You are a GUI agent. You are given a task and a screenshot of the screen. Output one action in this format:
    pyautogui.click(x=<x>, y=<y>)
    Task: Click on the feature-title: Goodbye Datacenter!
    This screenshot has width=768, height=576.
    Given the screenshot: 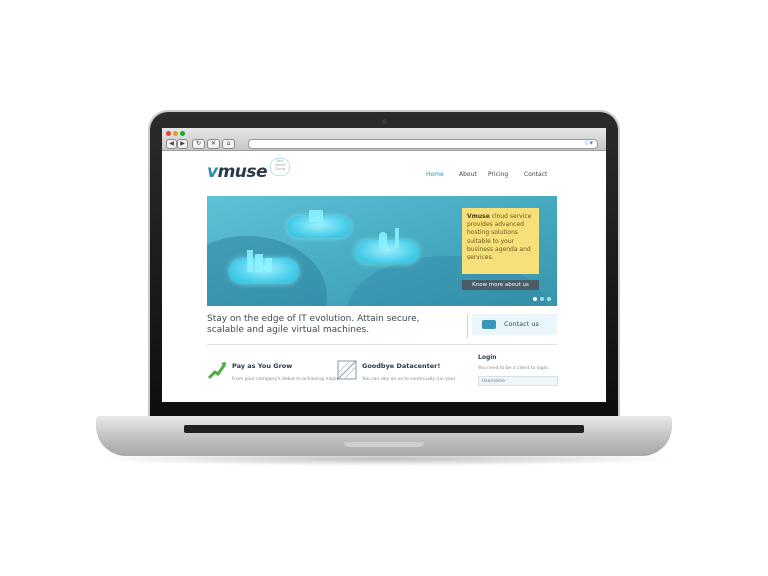 What is the action you would take?
    pyautogui.click(x=401, y=366)
    